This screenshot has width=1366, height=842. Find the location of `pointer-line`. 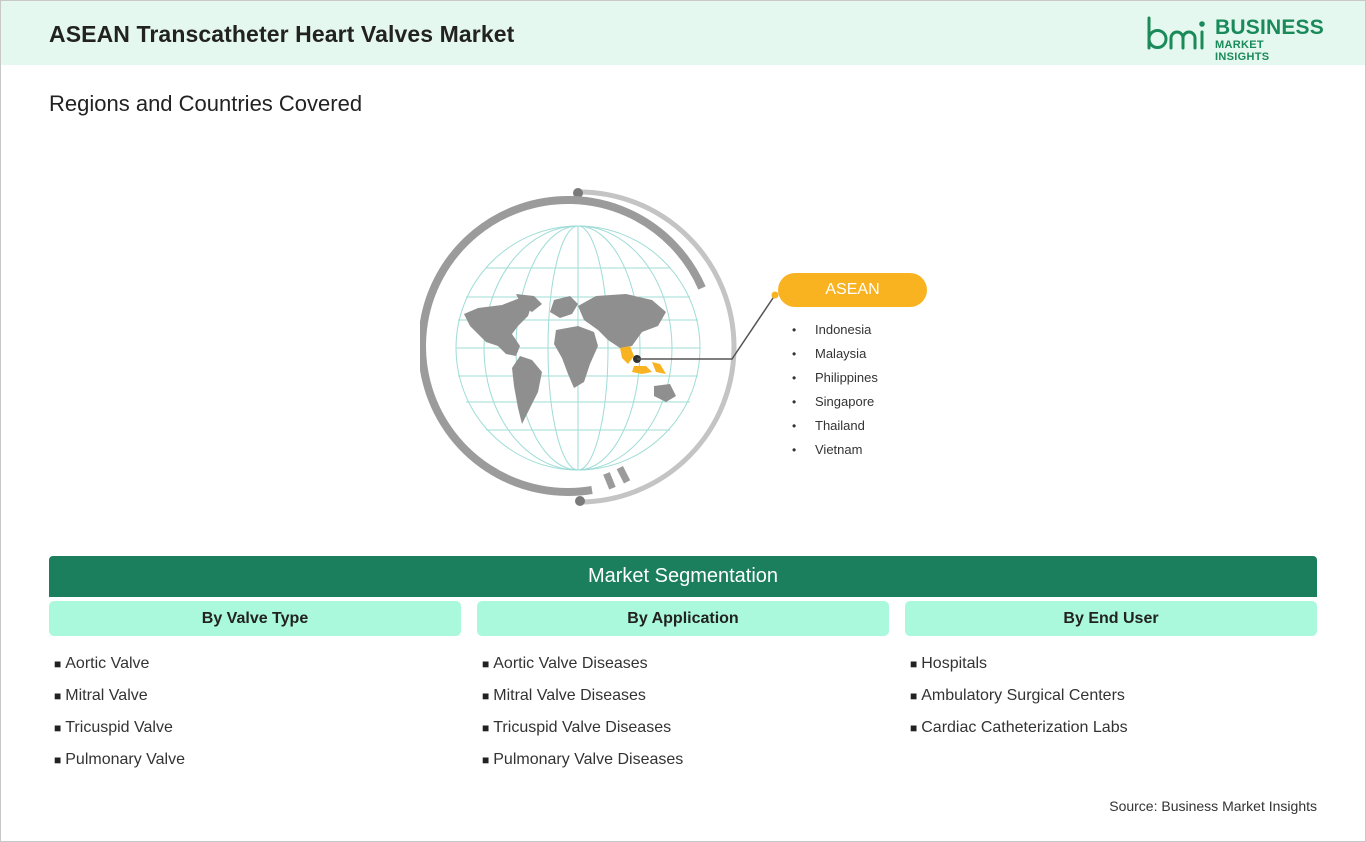

pointer-line is located at coordinates (706, 327).